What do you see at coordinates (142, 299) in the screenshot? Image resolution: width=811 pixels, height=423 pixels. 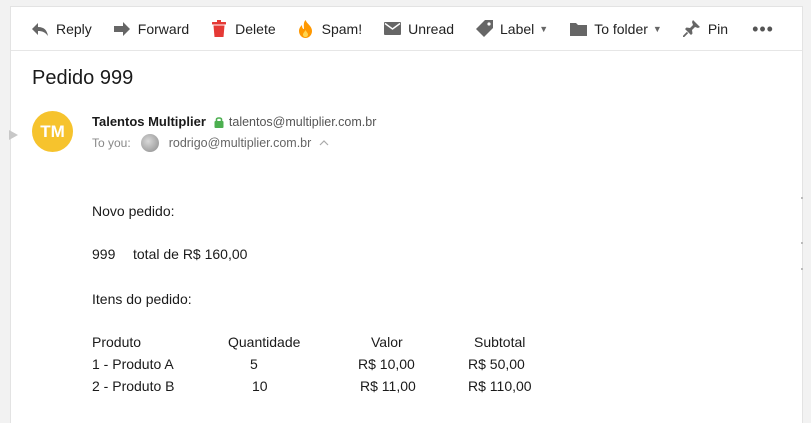 I see `items-heading: Itens do pedido:` at bounding box center [142, 299].